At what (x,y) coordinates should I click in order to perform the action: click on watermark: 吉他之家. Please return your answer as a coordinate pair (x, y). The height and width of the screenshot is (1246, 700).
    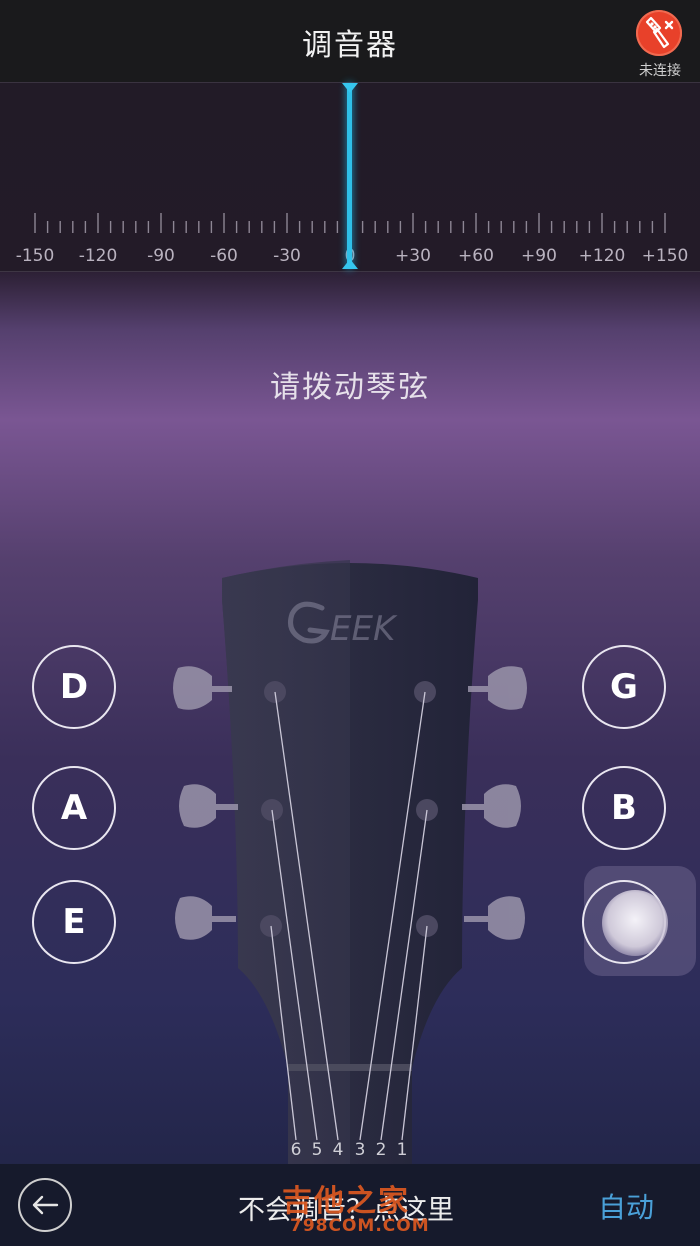
    Looking at the image, I should click on (346, 1201).